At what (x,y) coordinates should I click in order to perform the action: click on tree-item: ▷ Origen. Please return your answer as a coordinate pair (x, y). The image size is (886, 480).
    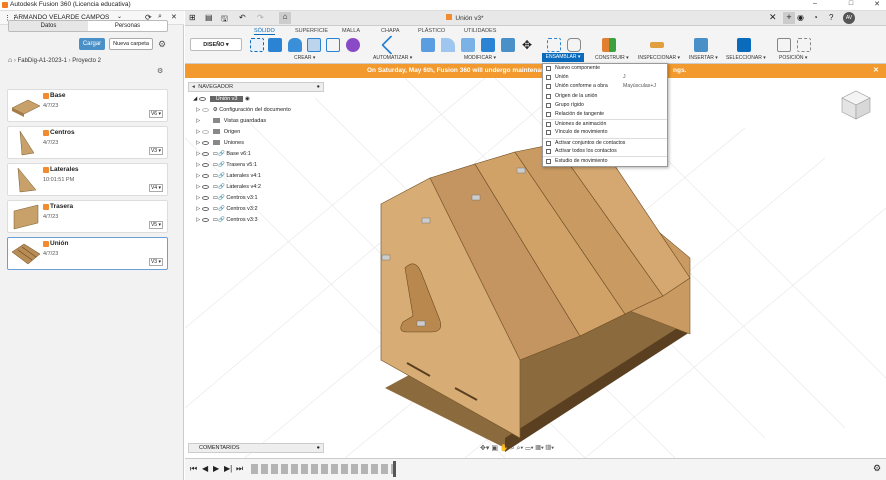
    Looking at the image, I should click on (218, 132).